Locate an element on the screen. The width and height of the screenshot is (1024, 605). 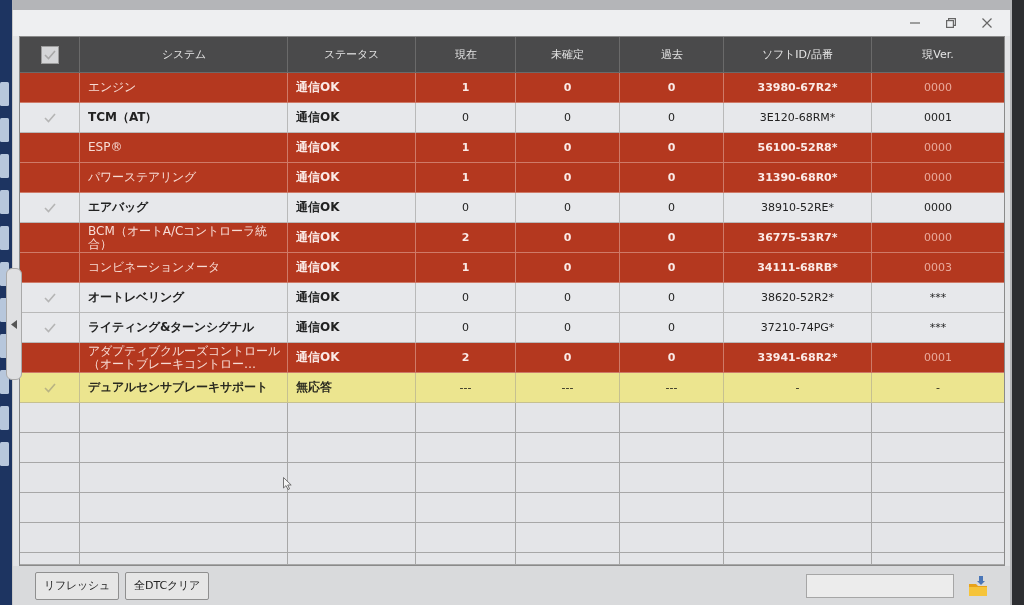
restore-icon is located at coordinates (951, 23).